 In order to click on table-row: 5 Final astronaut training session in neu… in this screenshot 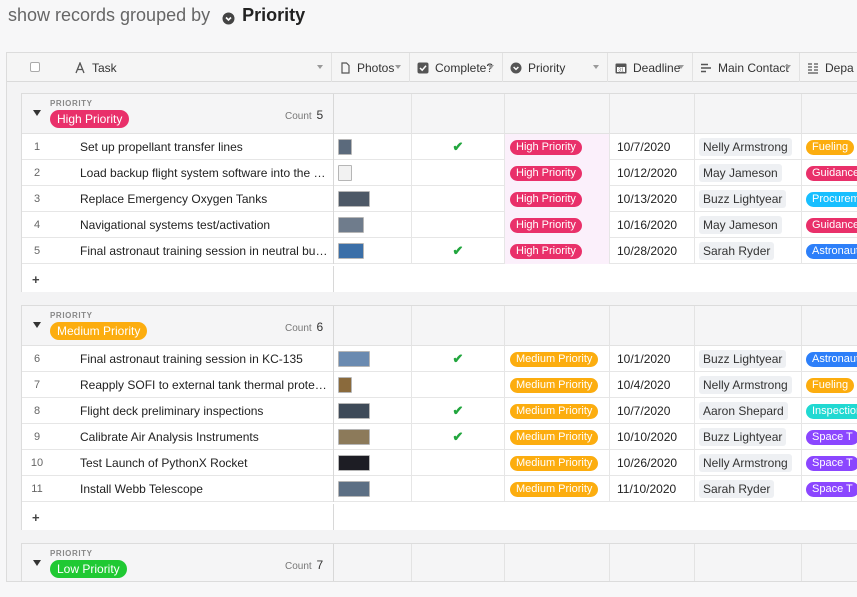, I will do `click(439, 251)`.